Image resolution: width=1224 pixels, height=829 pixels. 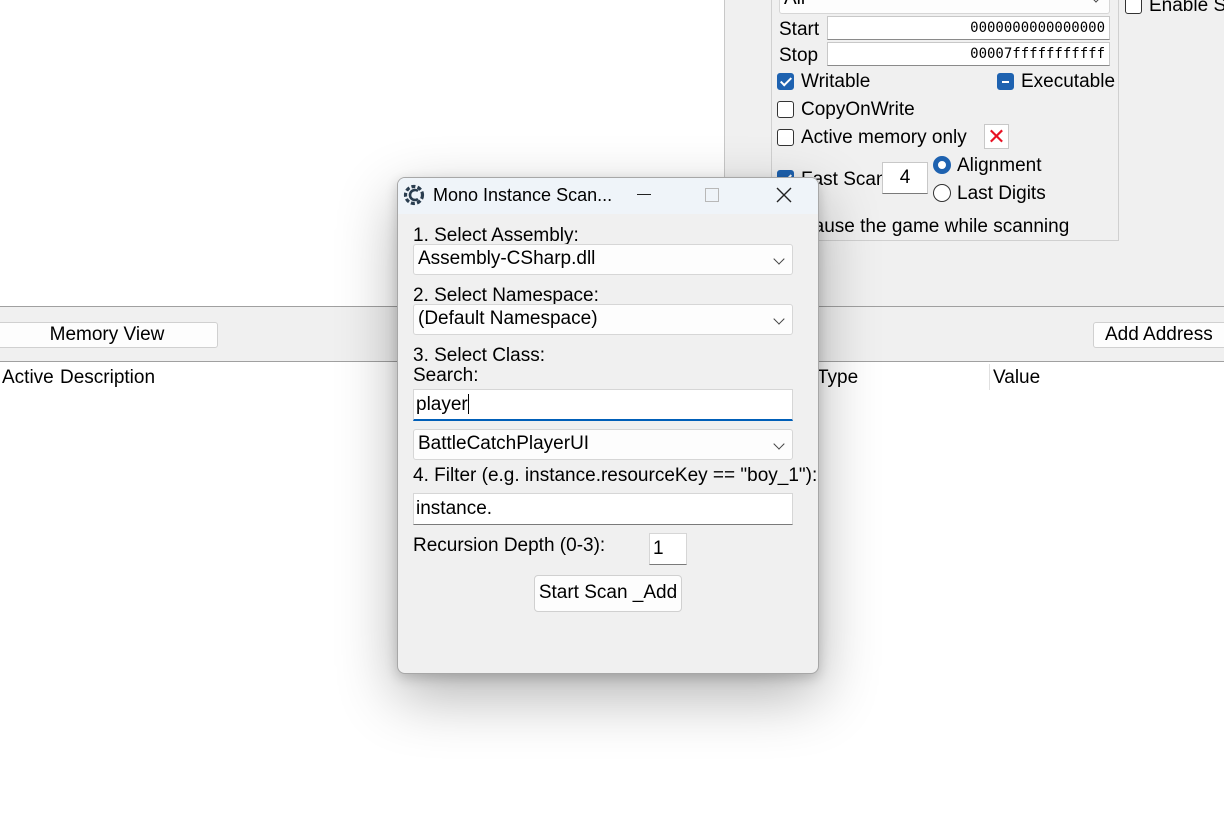 What do you see at coordinates (989, 377) in the screenshot?
I see `column-separator` at bounding box center [989, 377].